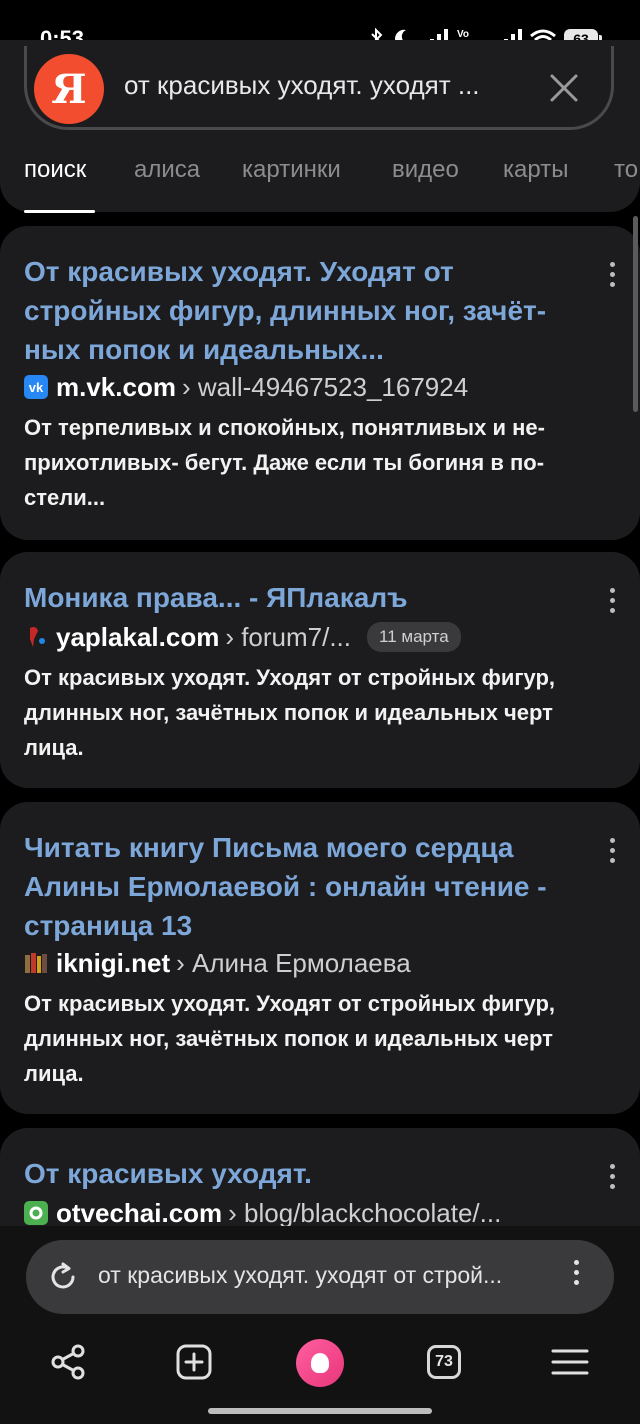 The width and height of the screenshot is (640, 1424). I want to click on result-domain: yaplakal.com, so click(138, 636).